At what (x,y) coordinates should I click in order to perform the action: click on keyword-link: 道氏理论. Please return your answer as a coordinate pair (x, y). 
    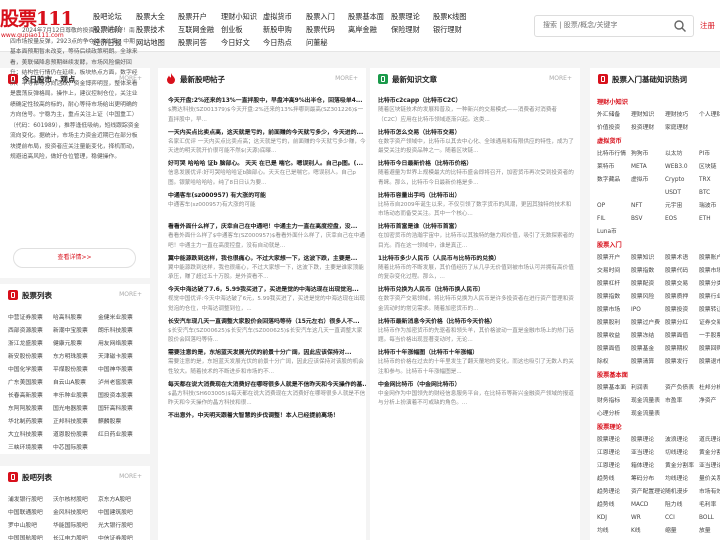
    Looking at the image, I should click on (709, 440).